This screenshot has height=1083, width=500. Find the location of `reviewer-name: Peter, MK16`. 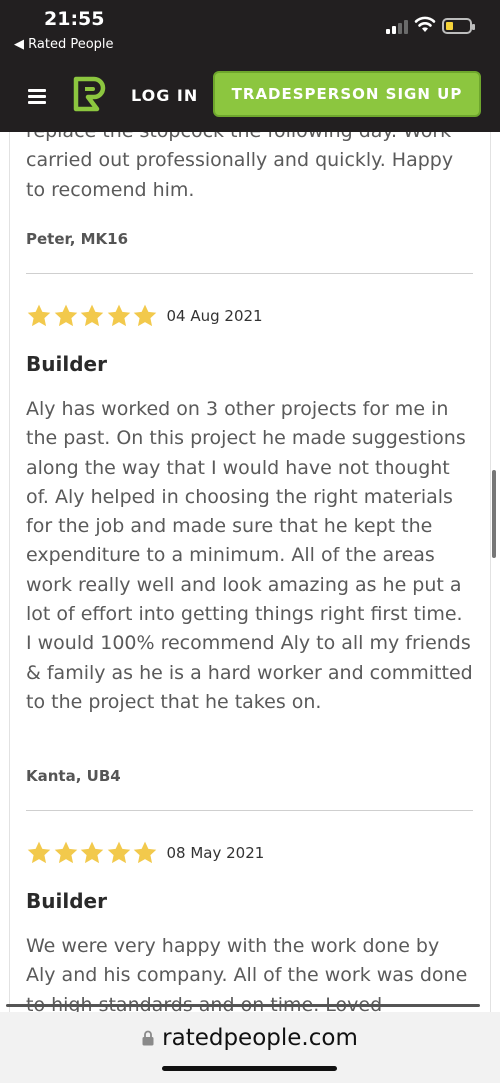

reviewer-name: Peter, MK16 is located at coordinates (77, 239).